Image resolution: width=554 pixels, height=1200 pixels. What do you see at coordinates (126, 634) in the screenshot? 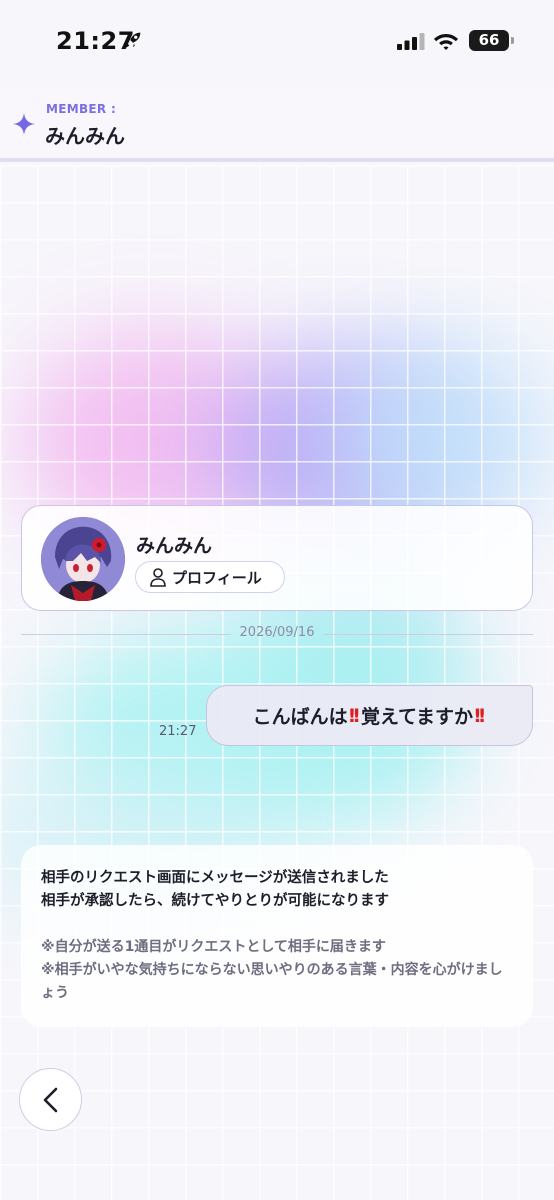
I see `date-divider-left` at bounding box center [126, 634].